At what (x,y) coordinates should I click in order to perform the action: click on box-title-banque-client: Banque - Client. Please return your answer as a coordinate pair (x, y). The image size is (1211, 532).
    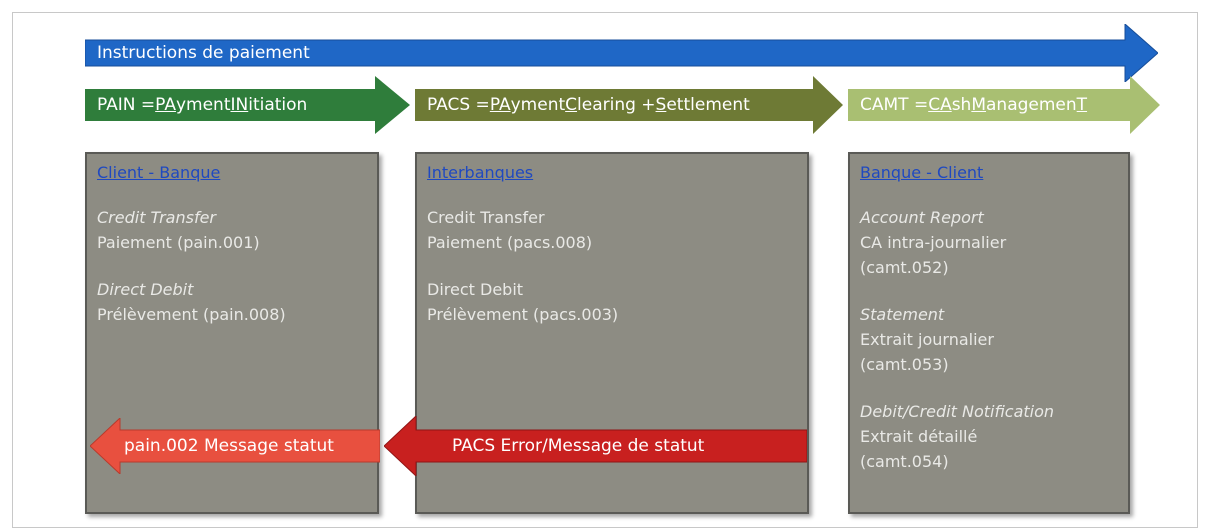
    Looking at the image, I should click on (989, 172).